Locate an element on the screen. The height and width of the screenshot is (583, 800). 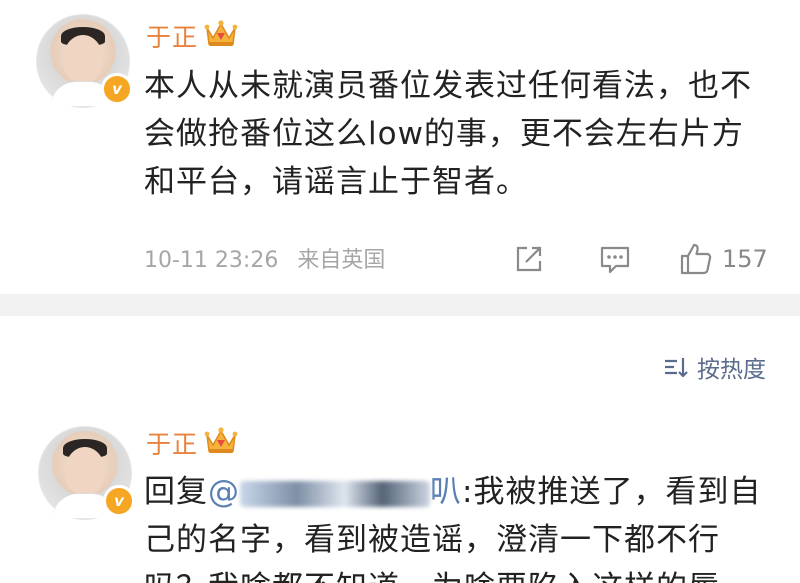
reply-mention: @ 叭 is located at coordinates (335, 492).